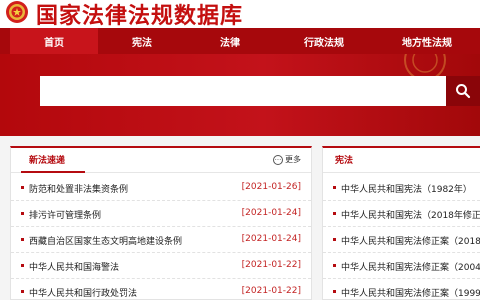 The image size is (480, 300). I want to click on site-header: 国家法律法规数据库, so click(240, 15).